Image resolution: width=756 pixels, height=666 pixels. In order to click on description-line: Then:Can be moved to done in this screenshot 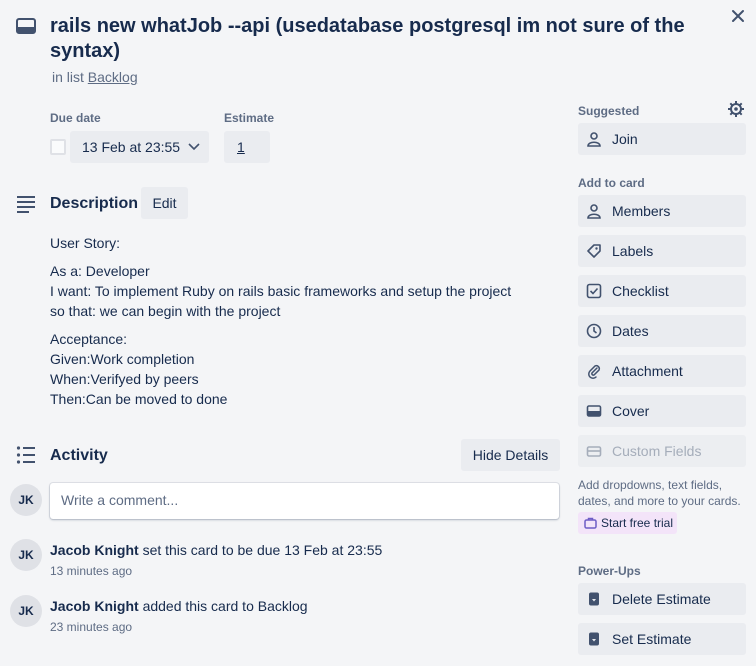, I will do `click(139, 399)`.